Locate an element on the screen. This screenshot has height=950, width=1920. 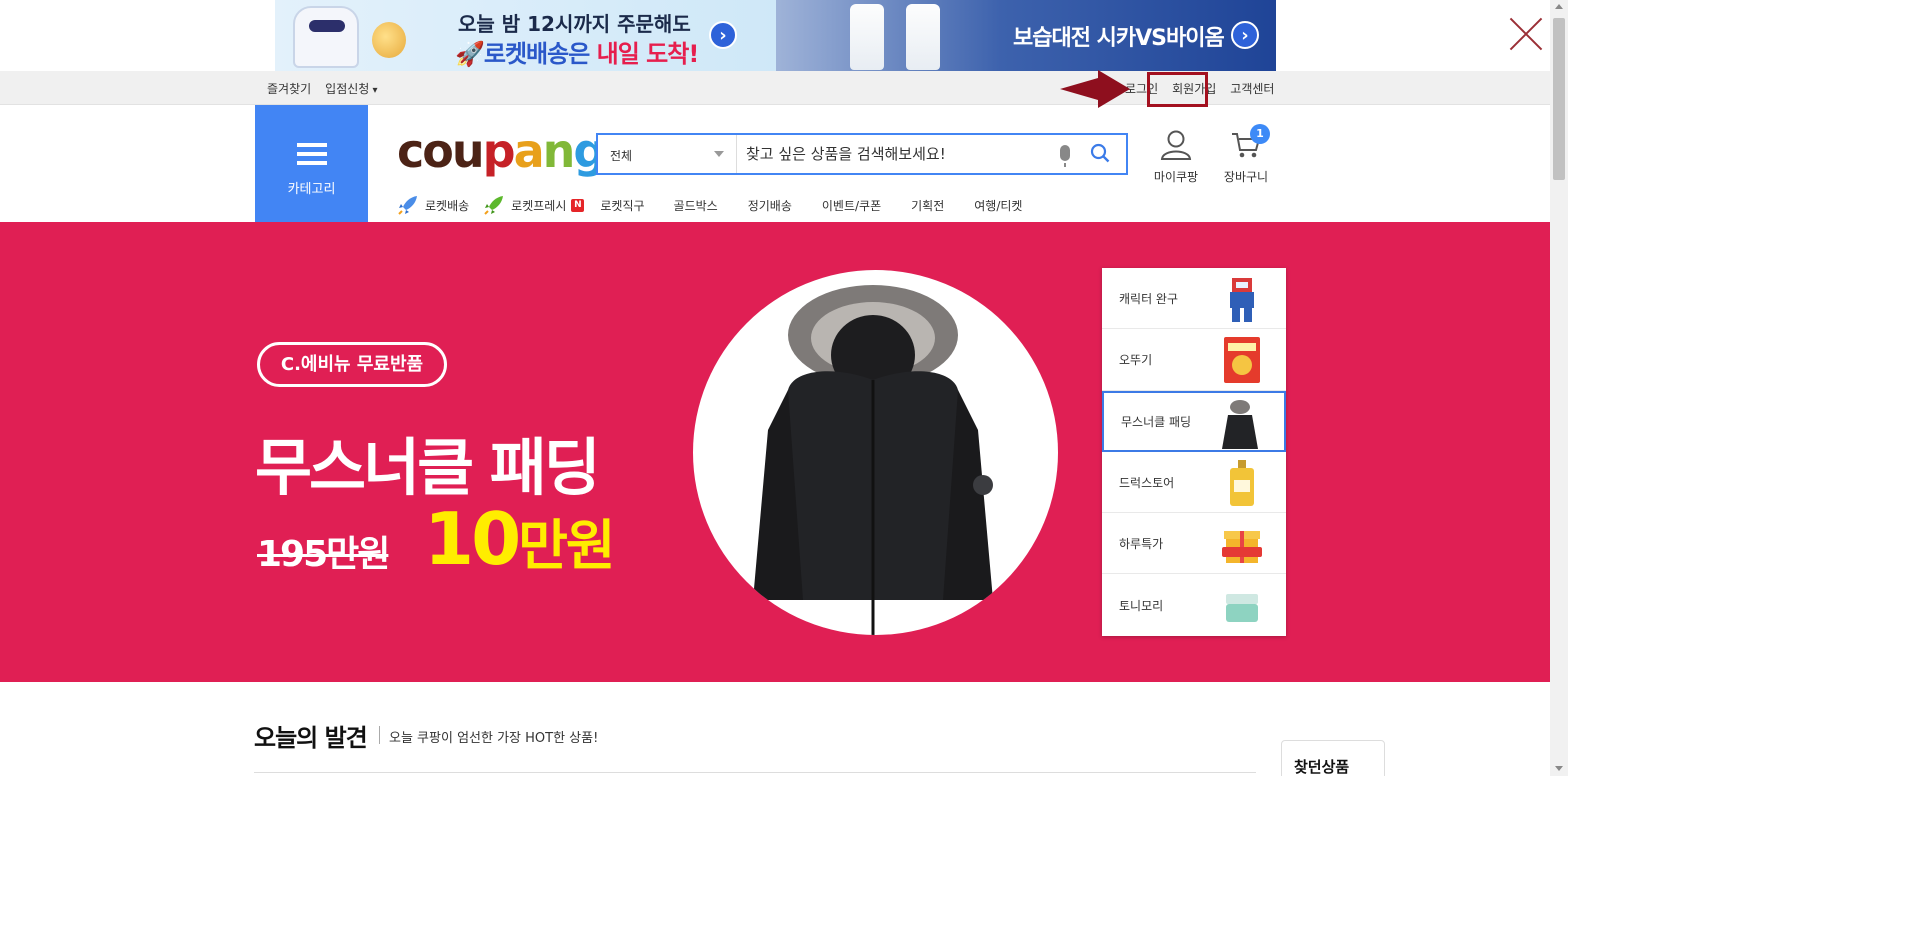
search-icon is located at coordinates (1100, 153).